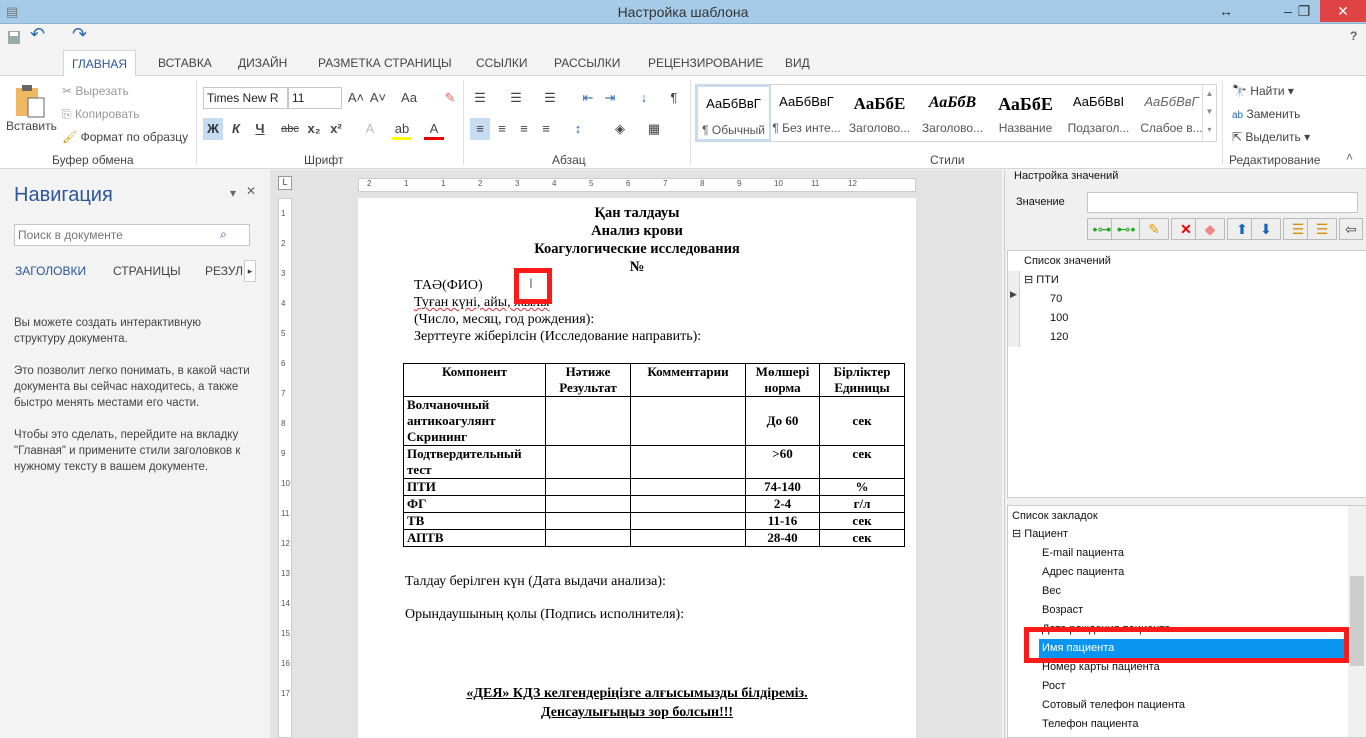  What do you see at coordinates (1353, 36) in the screenshot?
I see `help-icon: ?` at bounding box center [1353, 36].